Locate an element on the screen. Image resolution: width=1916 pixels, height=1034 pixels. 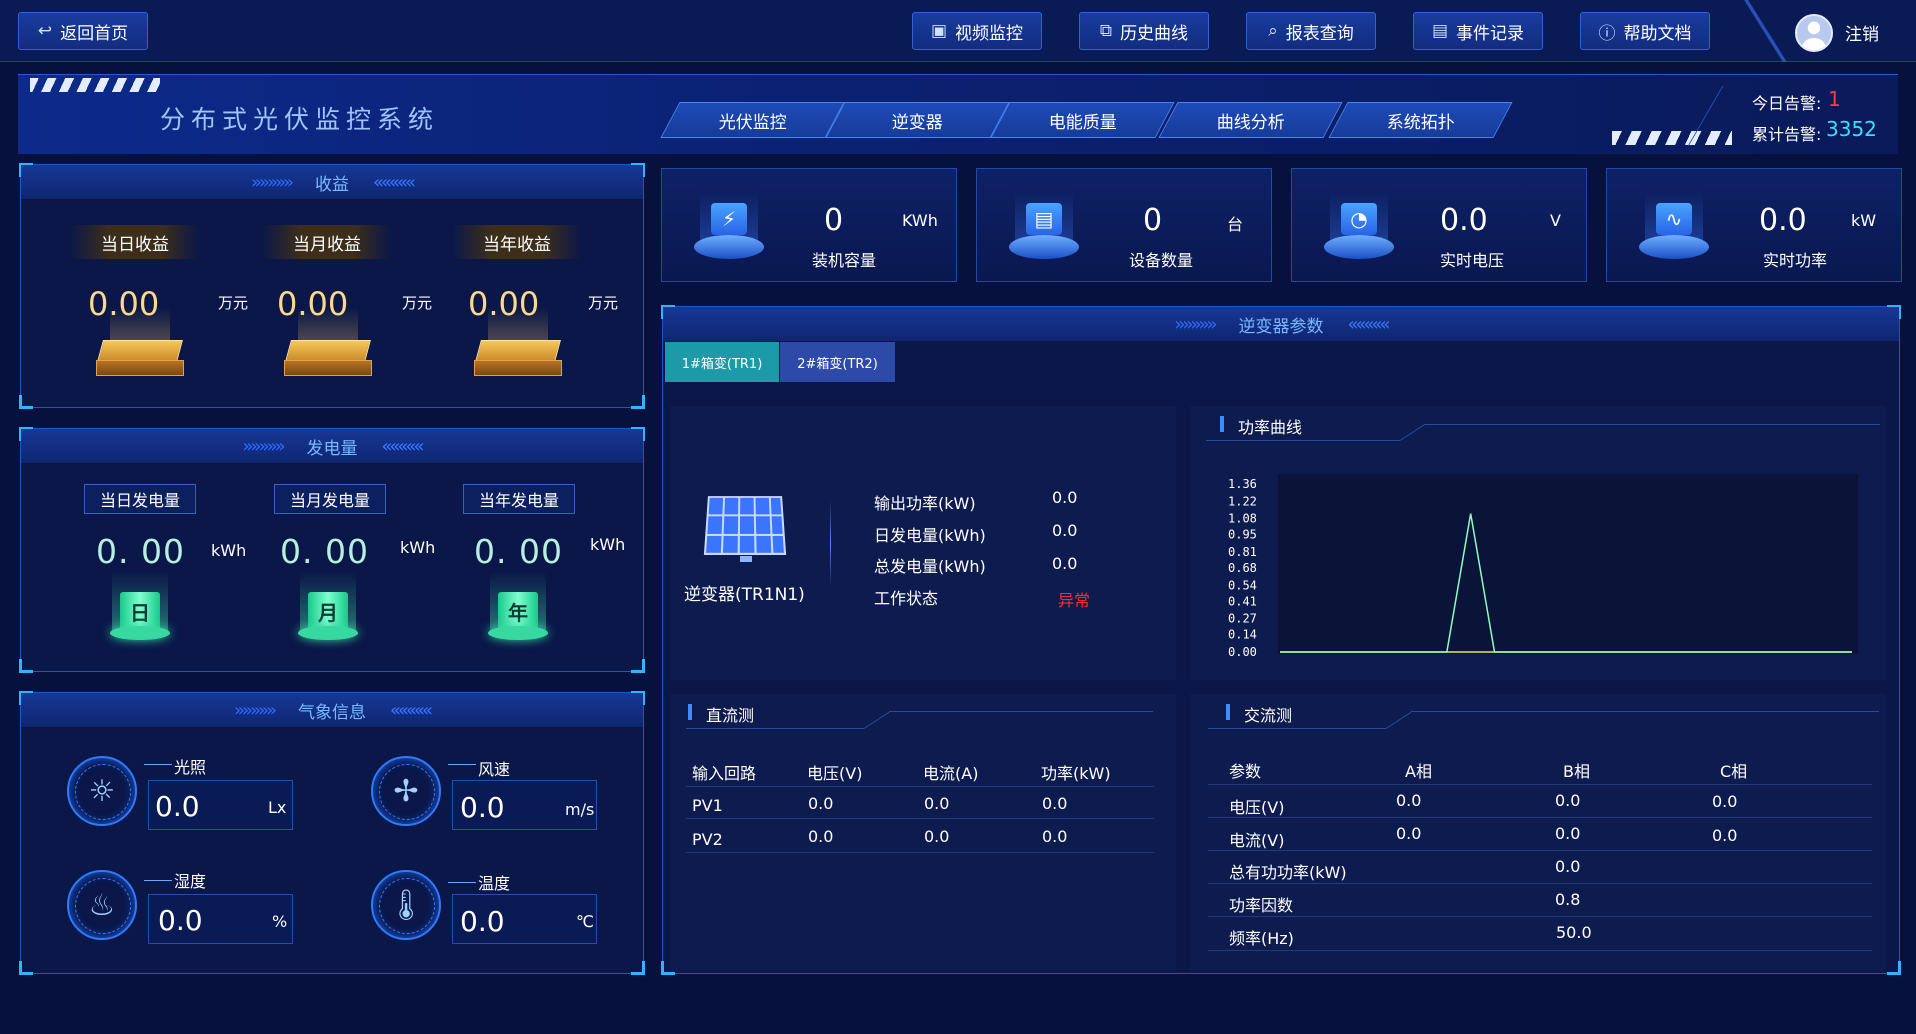
search-report-icon: ⌕ is located at coordinates (1273, 31).